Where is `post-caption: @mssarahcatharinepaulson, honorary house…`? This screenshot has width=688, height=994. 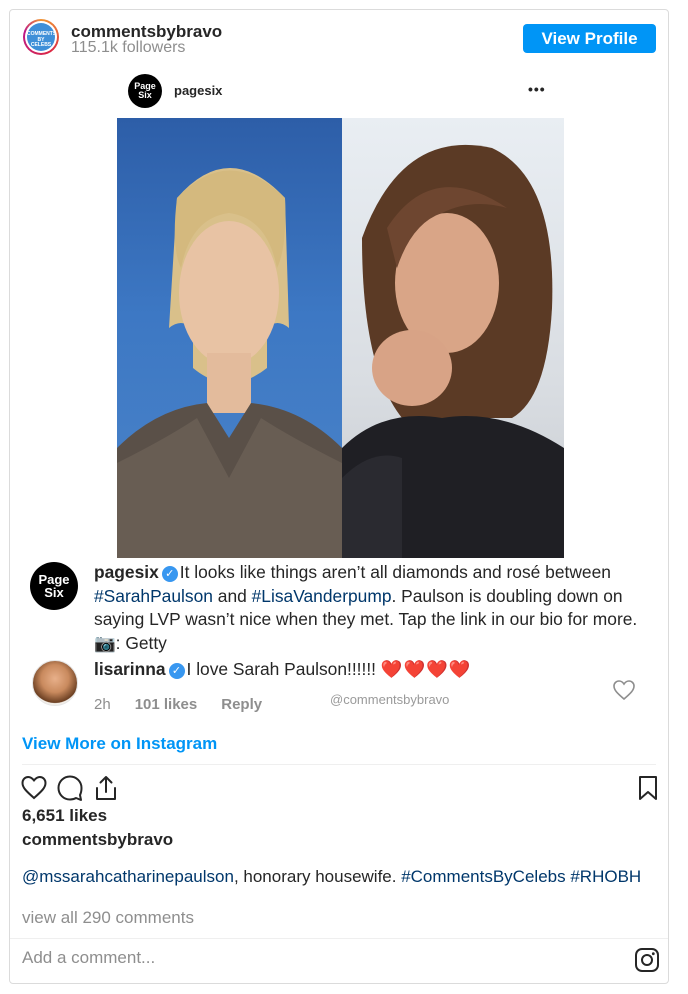
post-caption: @mssarahcatharinepaulson, honorary house… is located at coordinates (342, 876).